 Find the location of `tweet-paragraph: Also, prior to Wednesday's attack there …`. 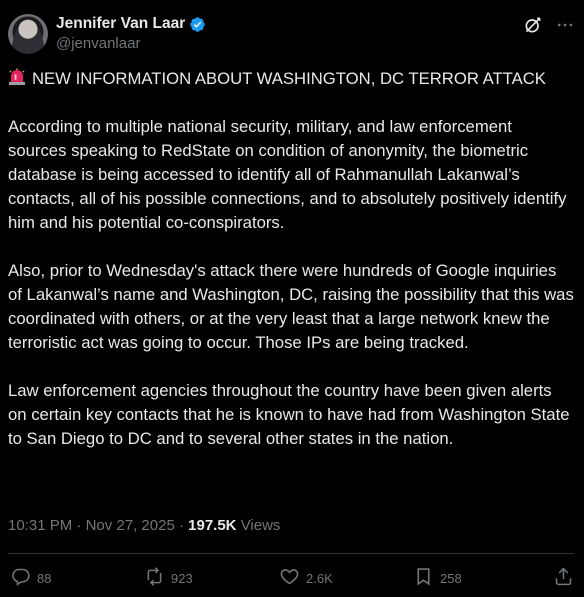

tweet-paragraph: Also, prior to Wednesday's attack there … is located at coordinates (291, 306).